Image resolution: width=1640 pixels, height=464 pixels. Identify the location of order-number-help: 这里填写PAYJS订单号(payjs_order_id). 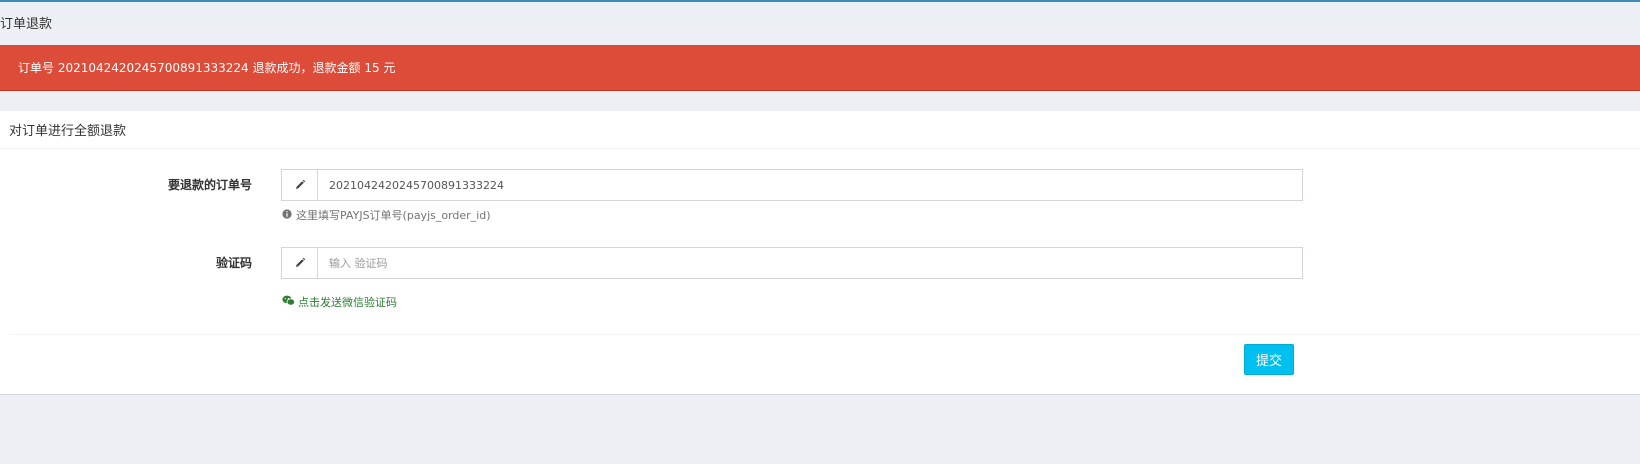
(386, 215).